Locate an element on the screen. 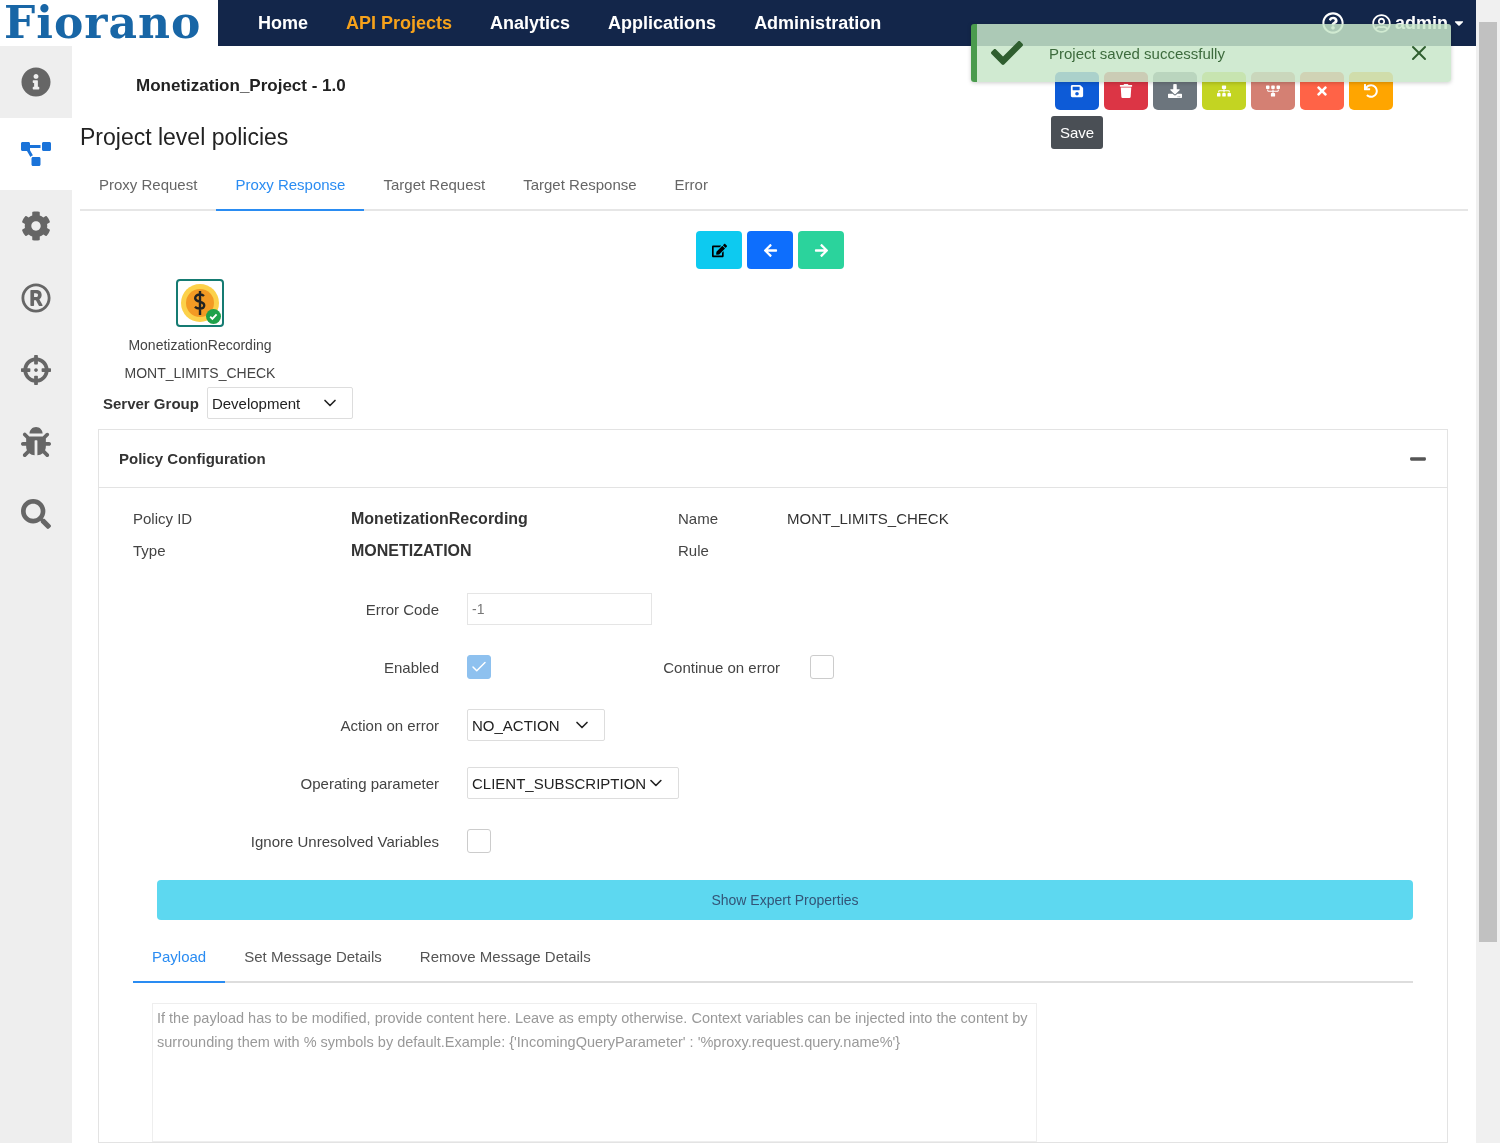 Image resolution: width=1500 pixels, height=1143 pixels. scrollbar is located at coordinates (1488, 571).